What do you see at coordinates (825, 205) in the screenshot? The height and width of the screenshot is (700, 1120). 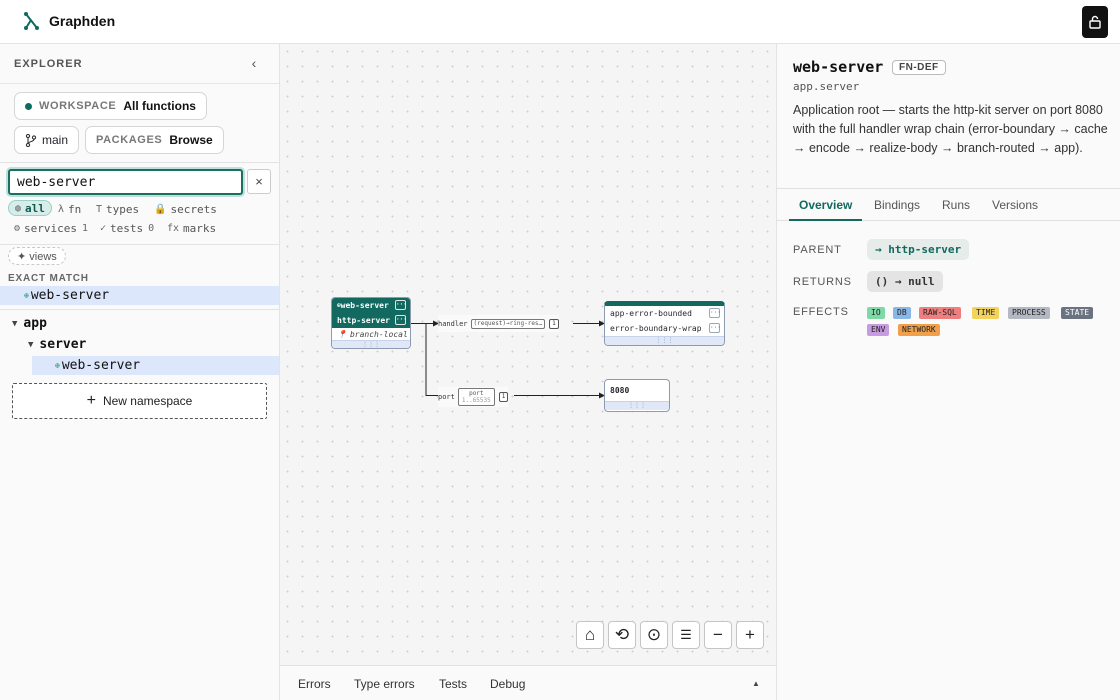 I see `tab-overview: Overview` at bounding box center [825, 205].